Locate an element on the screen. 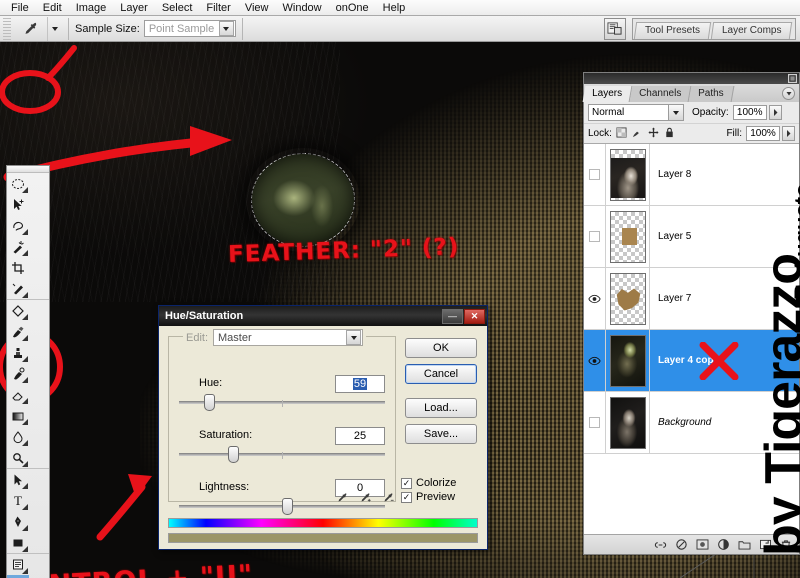  magic-wand-tool-icon is located at coordinates (18, 246).